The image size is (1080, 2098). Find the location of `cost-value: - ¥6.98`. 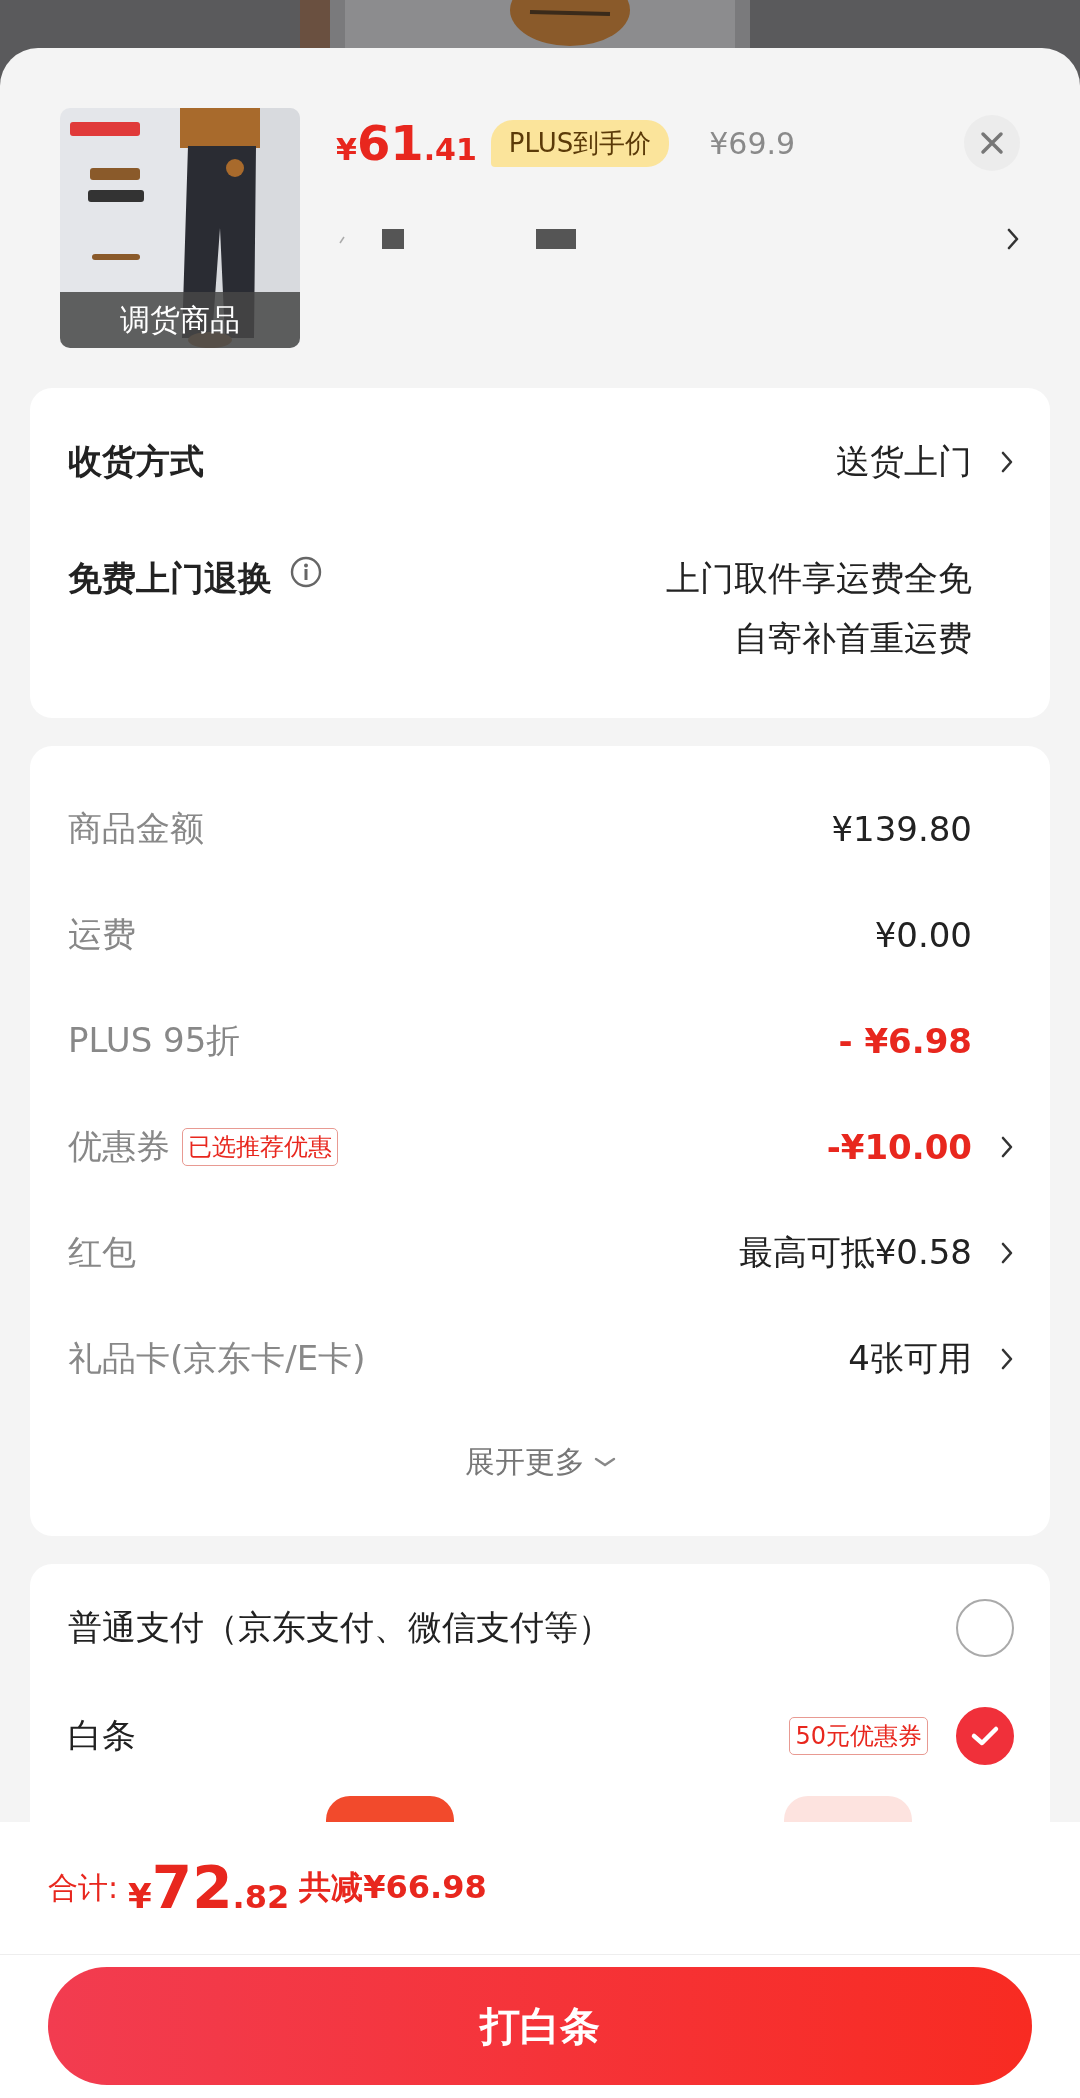

cost-value: - ¥6.98 is located at coordinates (905, 1041).